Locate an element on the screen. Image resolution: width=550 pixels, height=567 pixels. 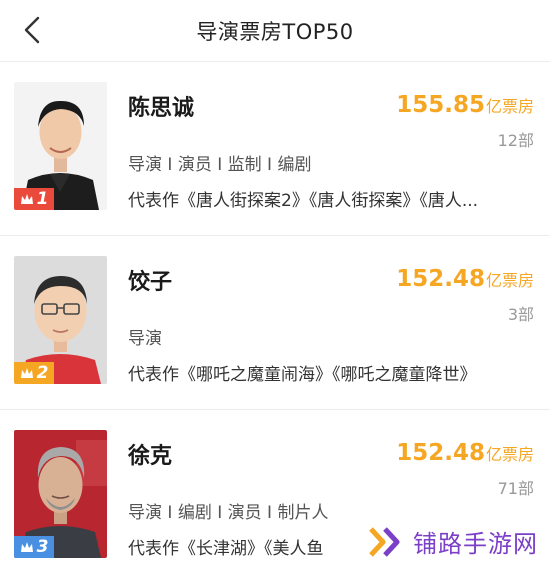
works-count: 12部 is located at coordinates (515, 140).